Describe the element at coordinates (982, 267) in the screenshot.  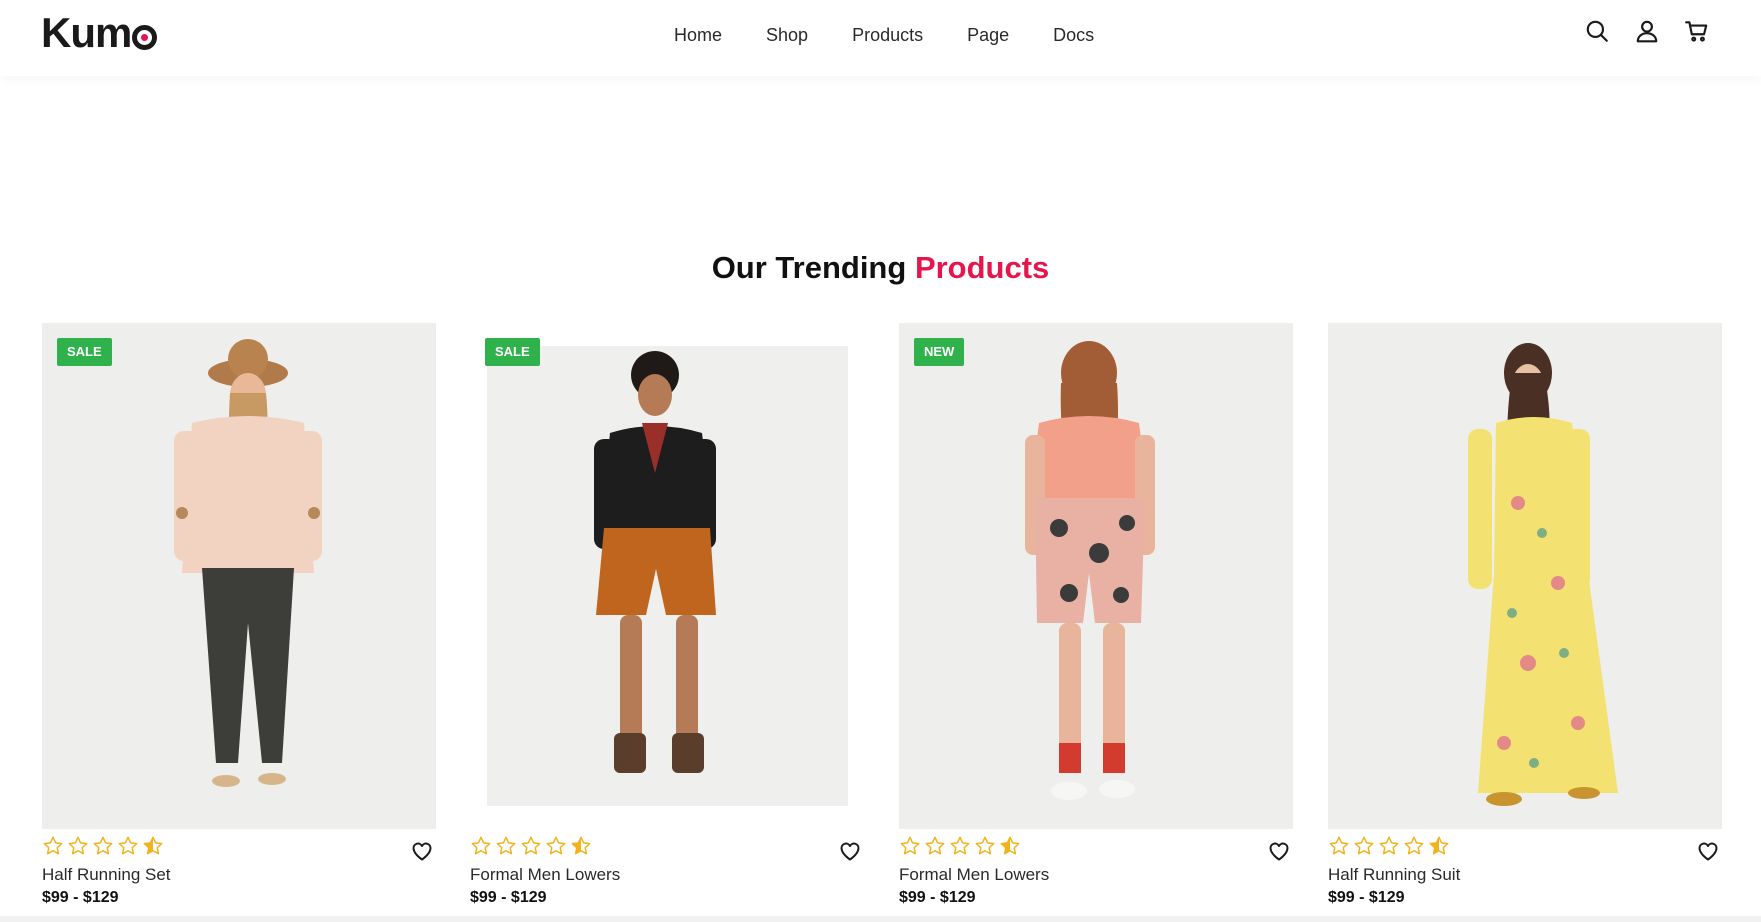
I see `section-title-accent: Products` at that location.